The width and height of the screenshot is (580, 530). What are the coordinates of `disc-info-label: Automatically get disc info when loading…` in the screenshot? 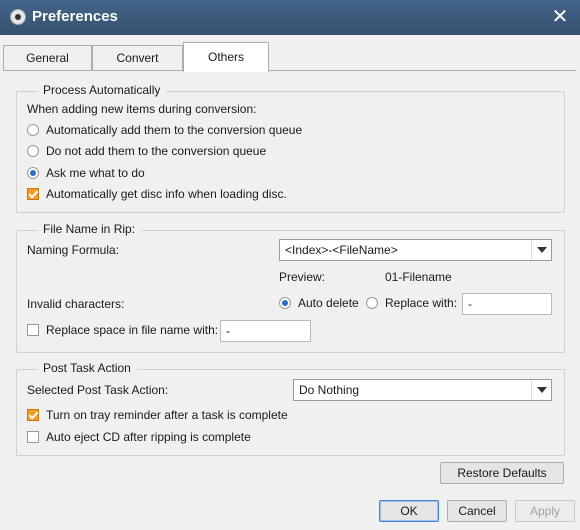 It's located at (166, 194).